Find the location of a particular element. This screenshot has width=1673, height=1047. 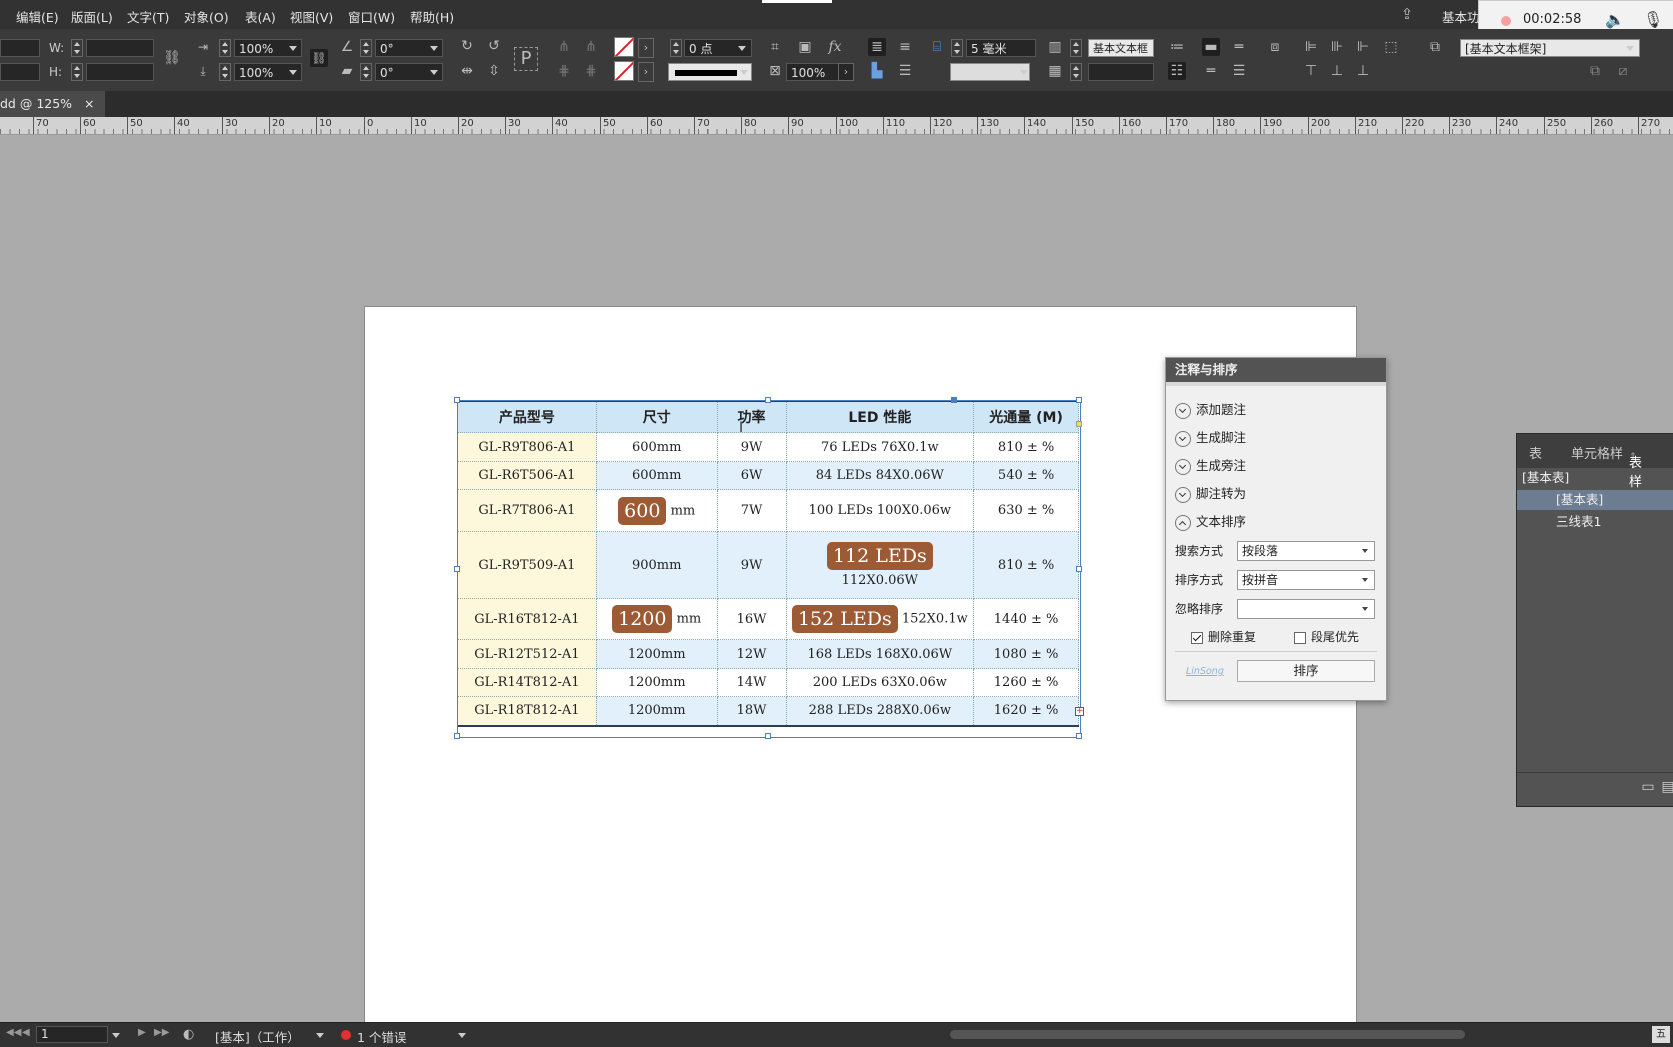

text-wrap-icon: ▙ is located at coordinates (877, 71).